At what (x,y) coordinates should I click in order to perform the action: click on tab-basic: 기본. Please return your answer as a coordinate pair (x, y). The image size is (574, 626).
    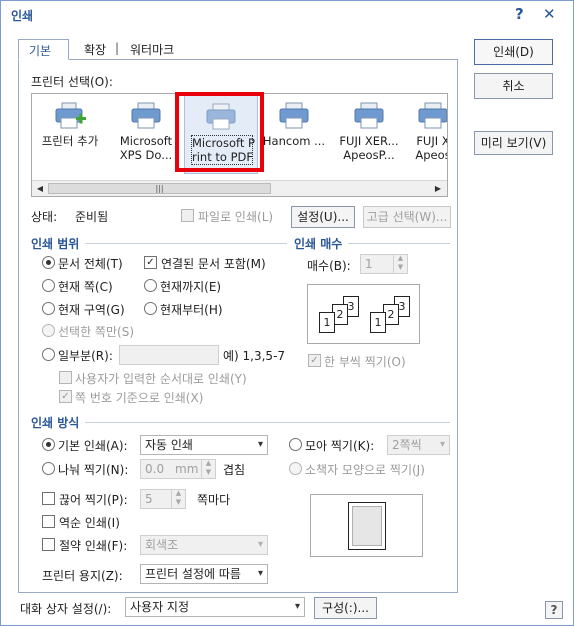
    Looking at the image, I should click on (43, 49).